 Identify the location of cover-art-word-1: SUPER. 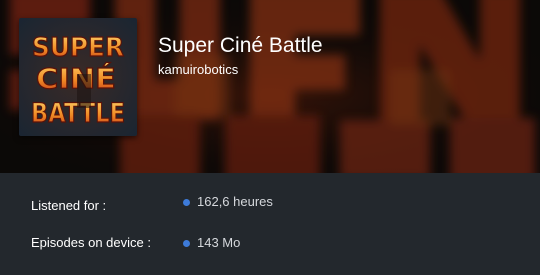
(78, 48).